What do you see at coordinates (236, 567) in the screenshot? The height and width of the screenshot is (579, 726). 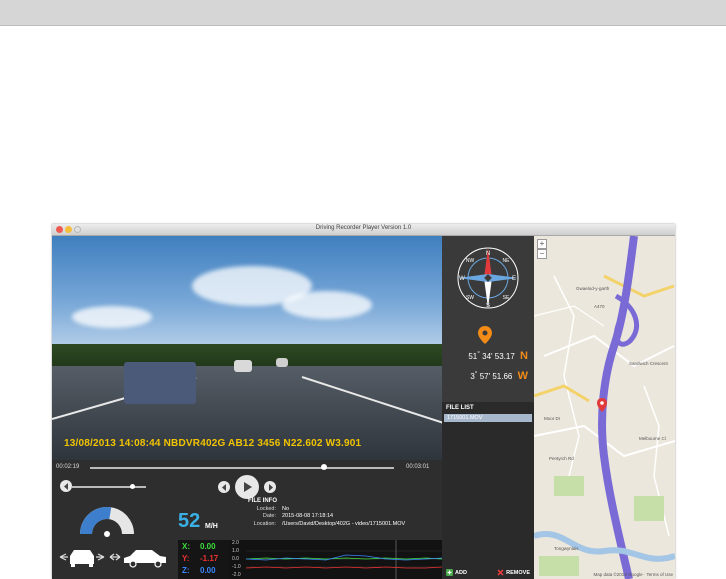 I see `graph-tick: -1.0` at bounding box center [236, 567].